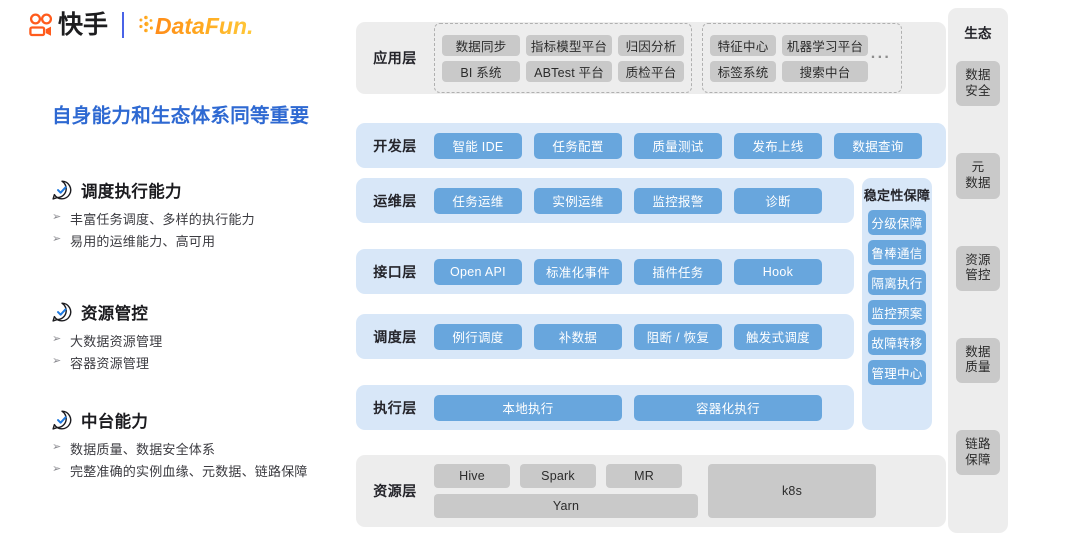  Describe the element at coordinates (481, 45) in the screenshot. I see `chip-app: 数据同步` at that location.